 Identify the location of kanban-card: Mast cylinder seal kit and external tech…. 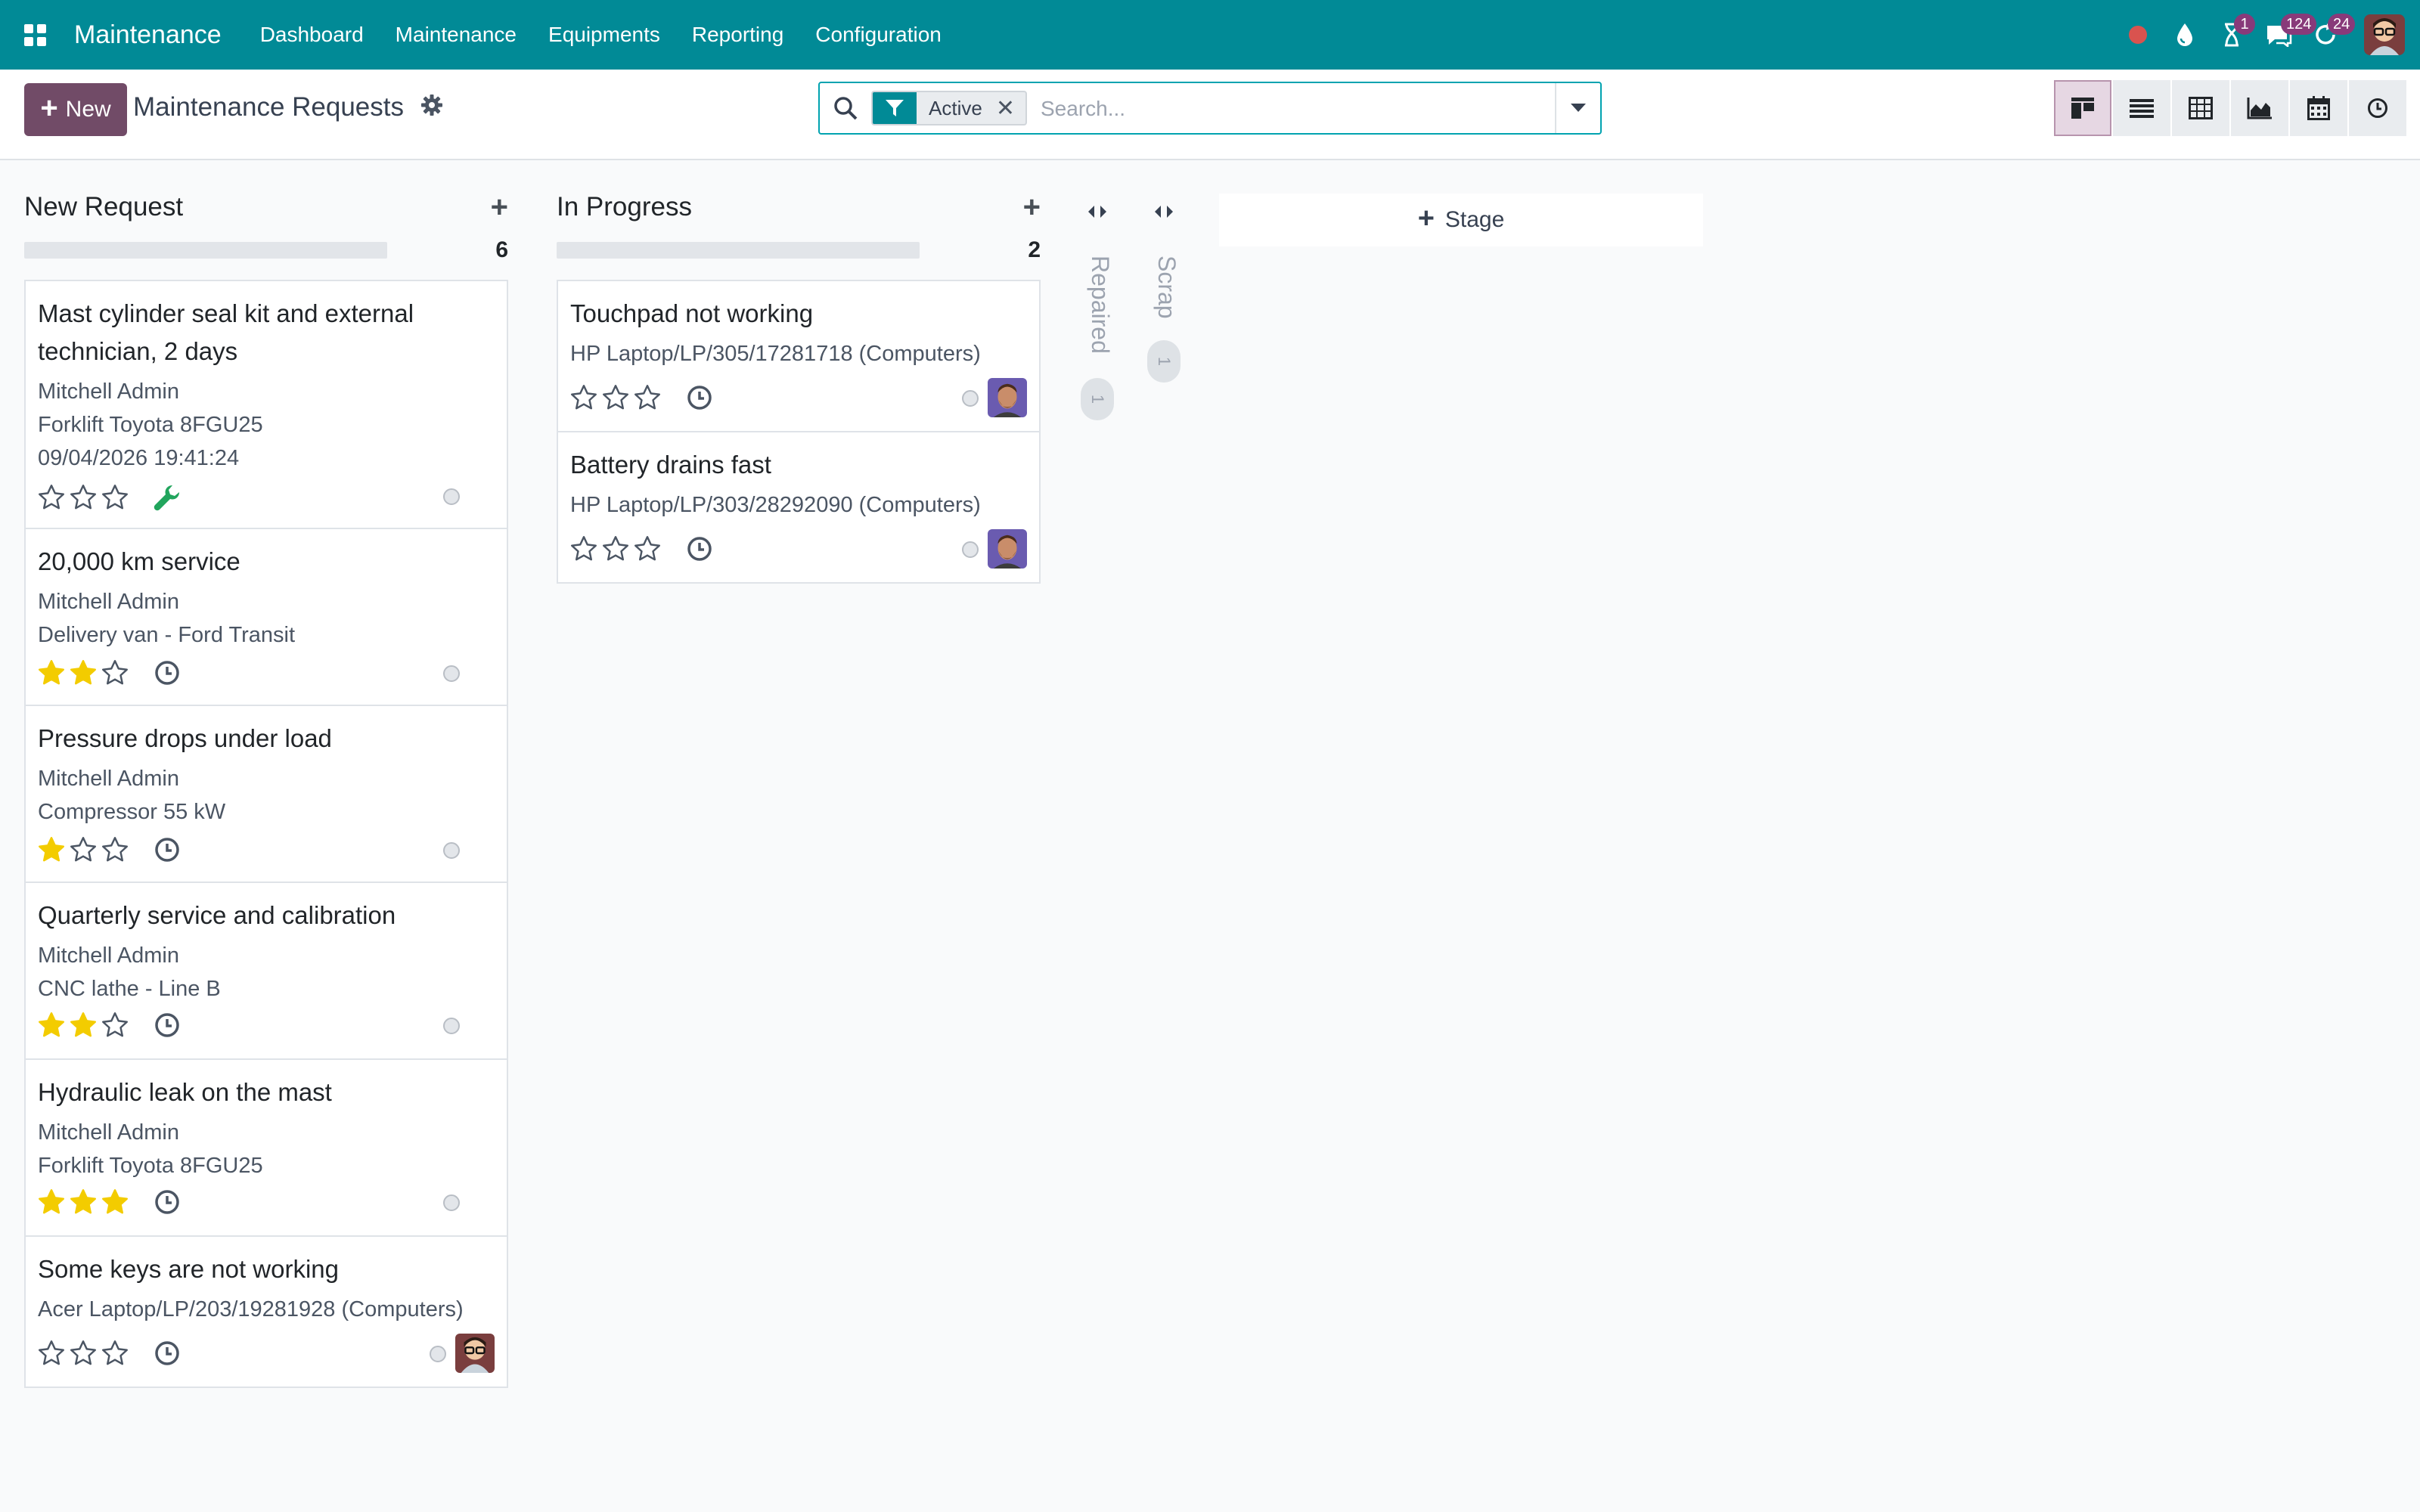
(266, 404).